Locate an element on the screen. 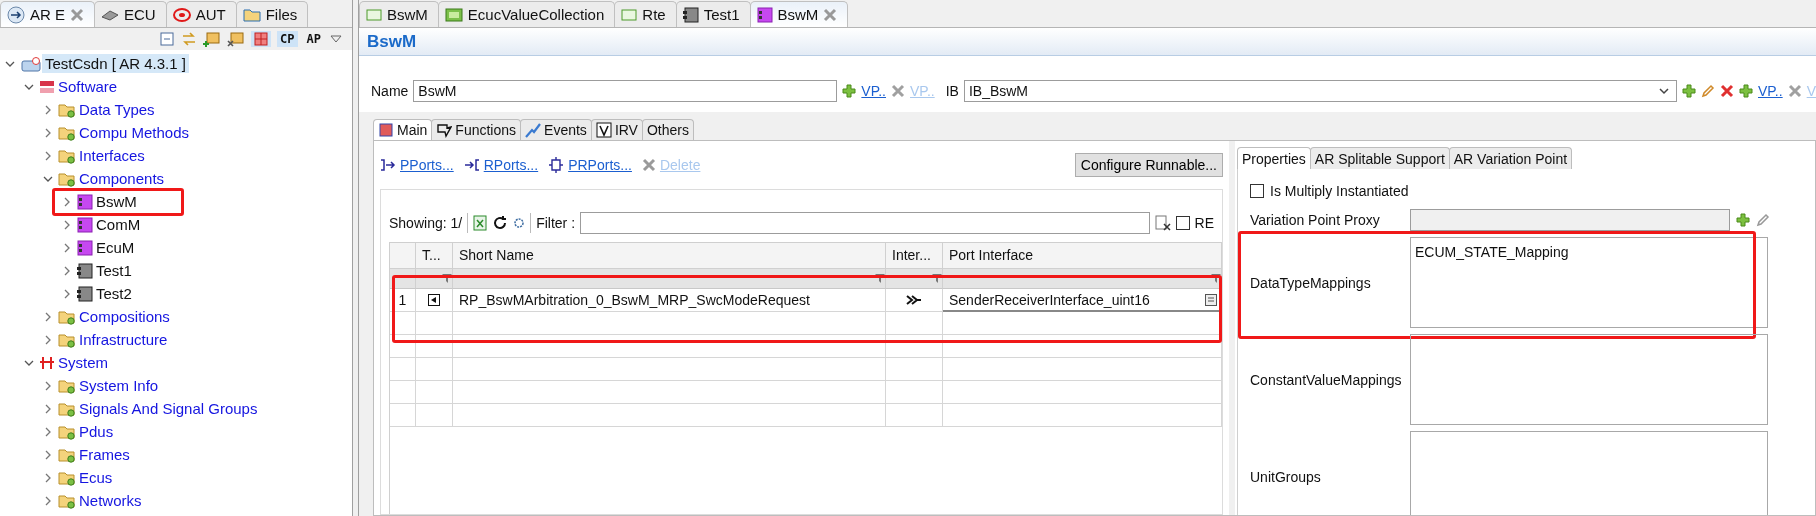 This screenshot has height=516, width=1816. tree-item: Data Types is located at coordinates (117, 109).